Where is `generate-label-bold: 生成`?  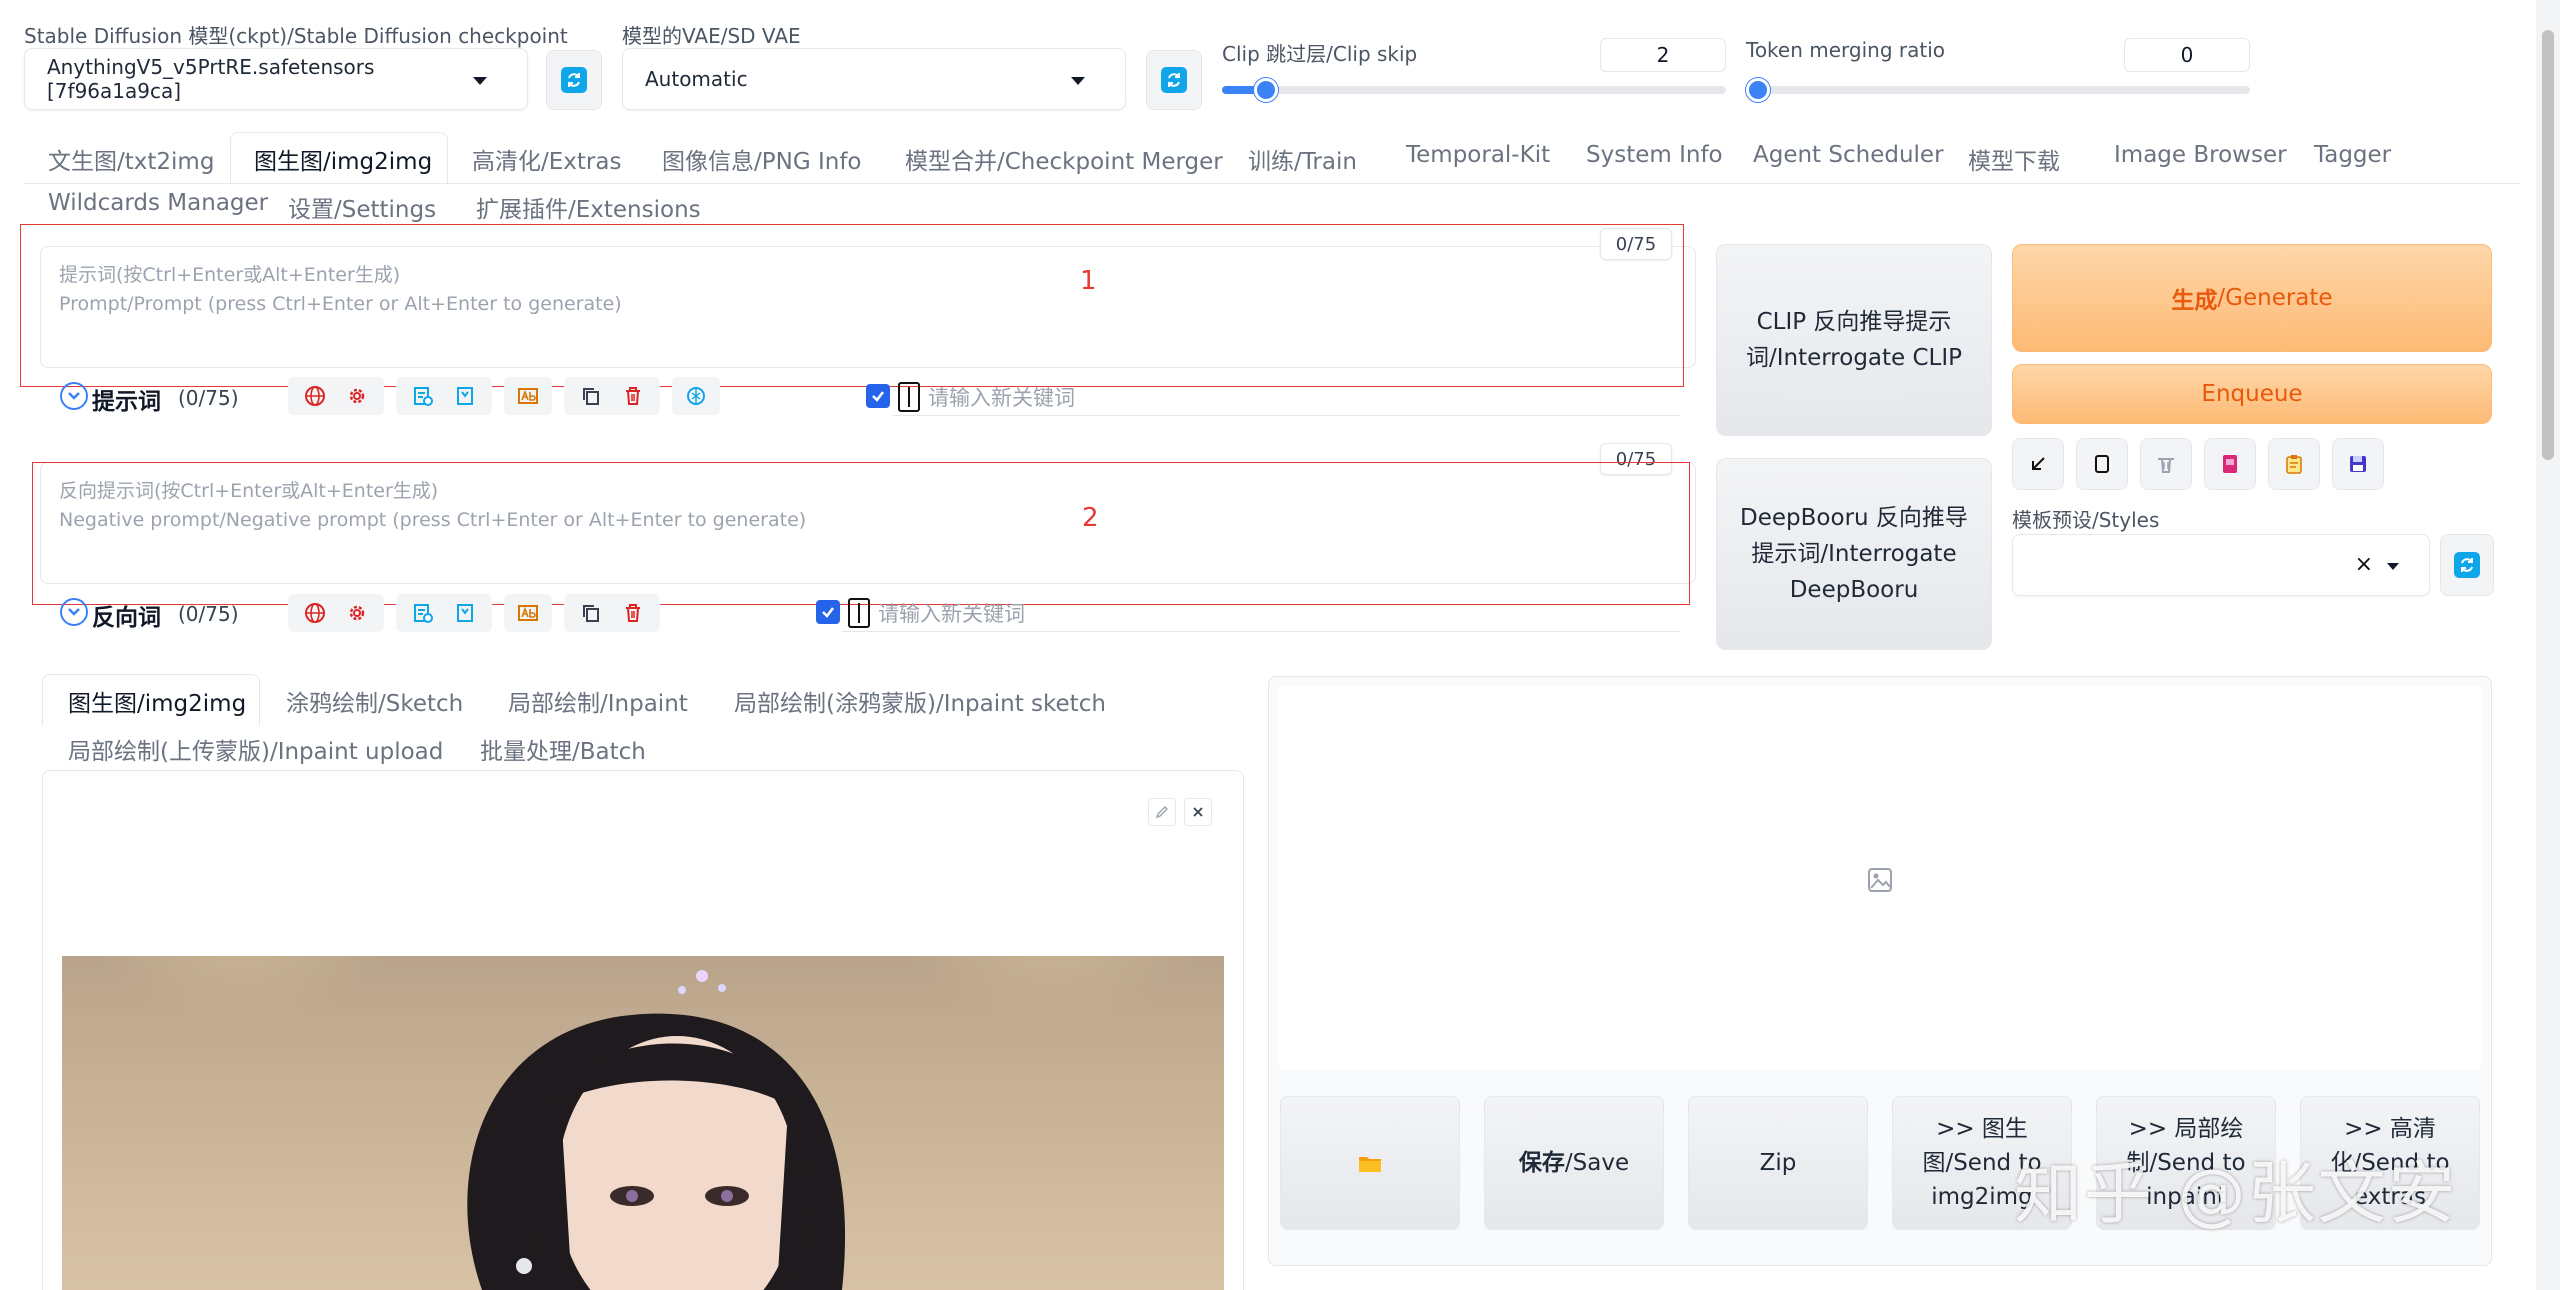
generate-label-bold: 生成 is located at coordinates (2194, 301).